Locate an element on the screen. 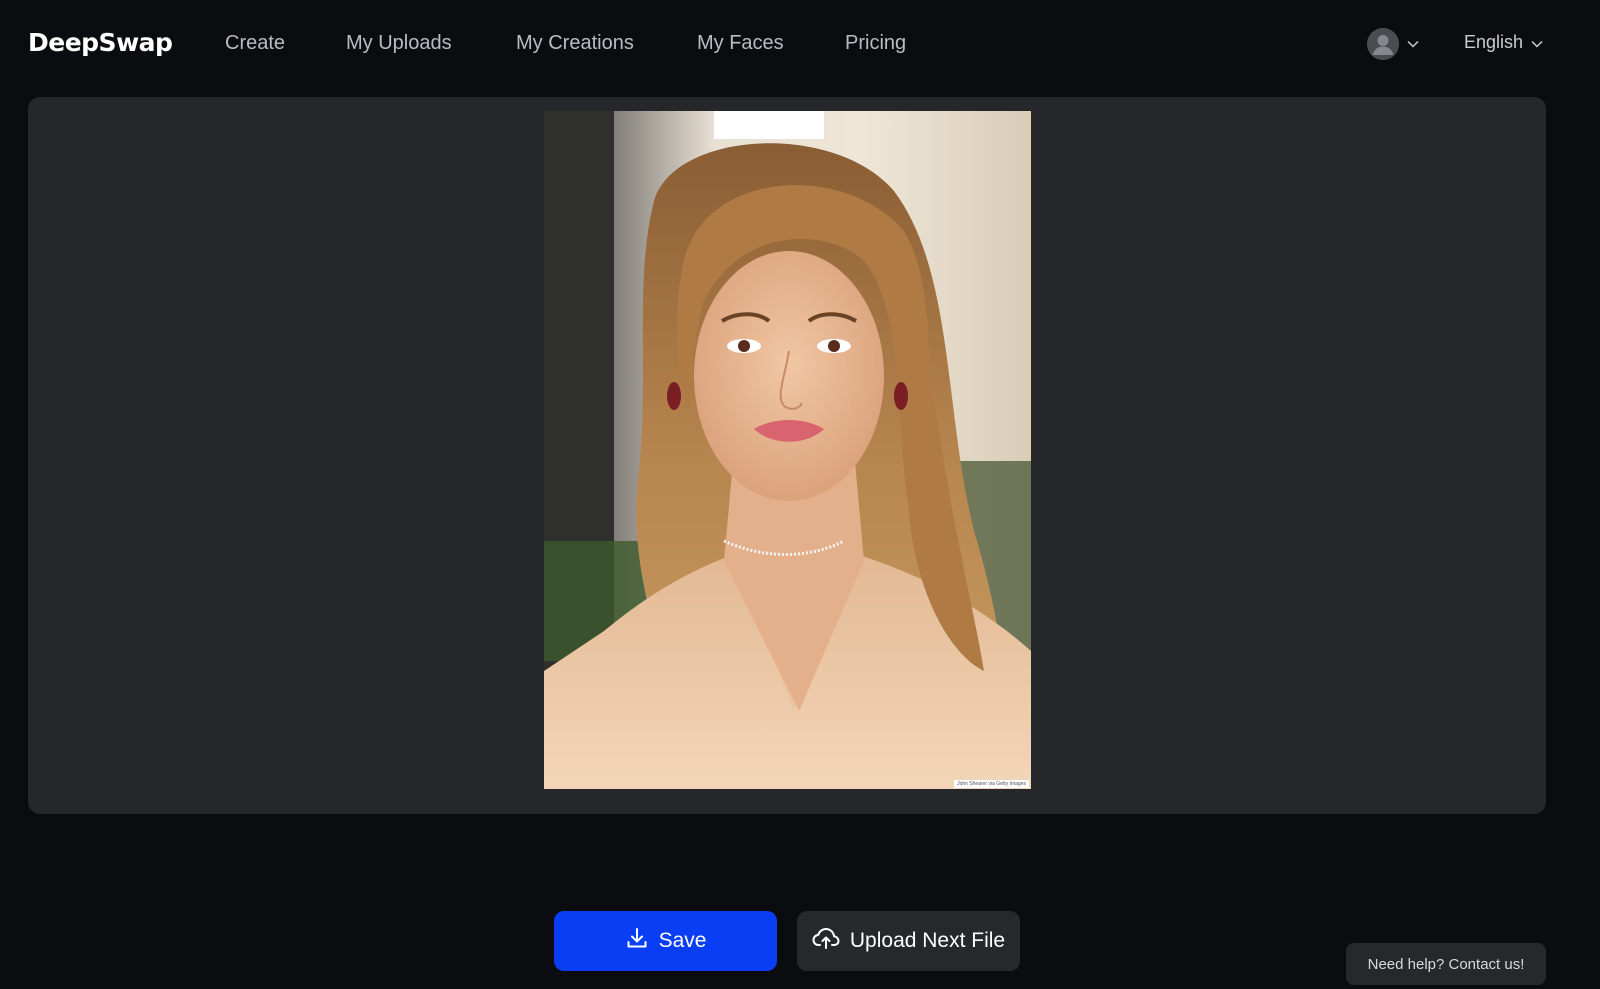 The height and width of the screenshot is (989, 1600). upload-next-file-label: Upload Next File is located at coordinates (927, 940).